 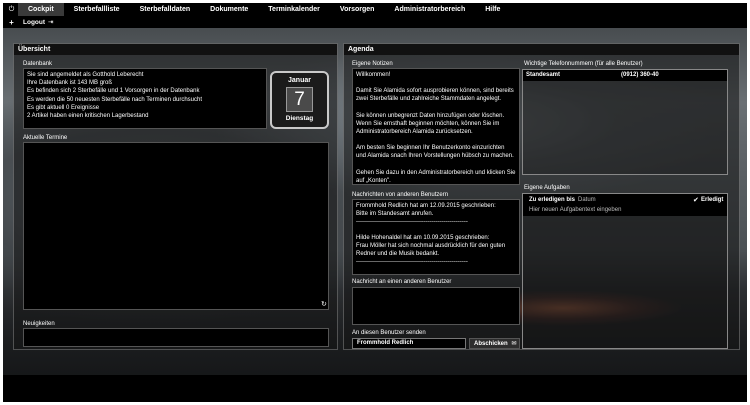 I want to click on logout-icon: ⇥, so click(x=50, y=22).